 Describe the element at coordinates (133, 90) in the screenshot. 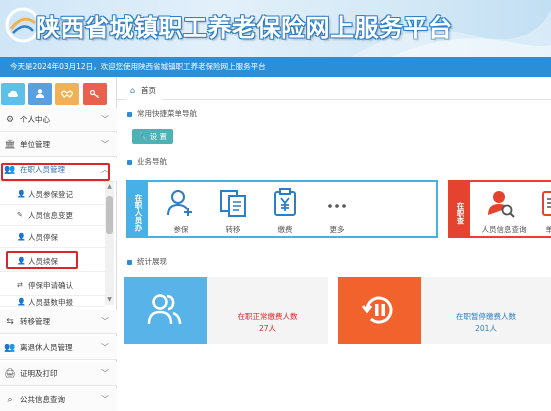

I see `home-icon: ⌂` at that location.